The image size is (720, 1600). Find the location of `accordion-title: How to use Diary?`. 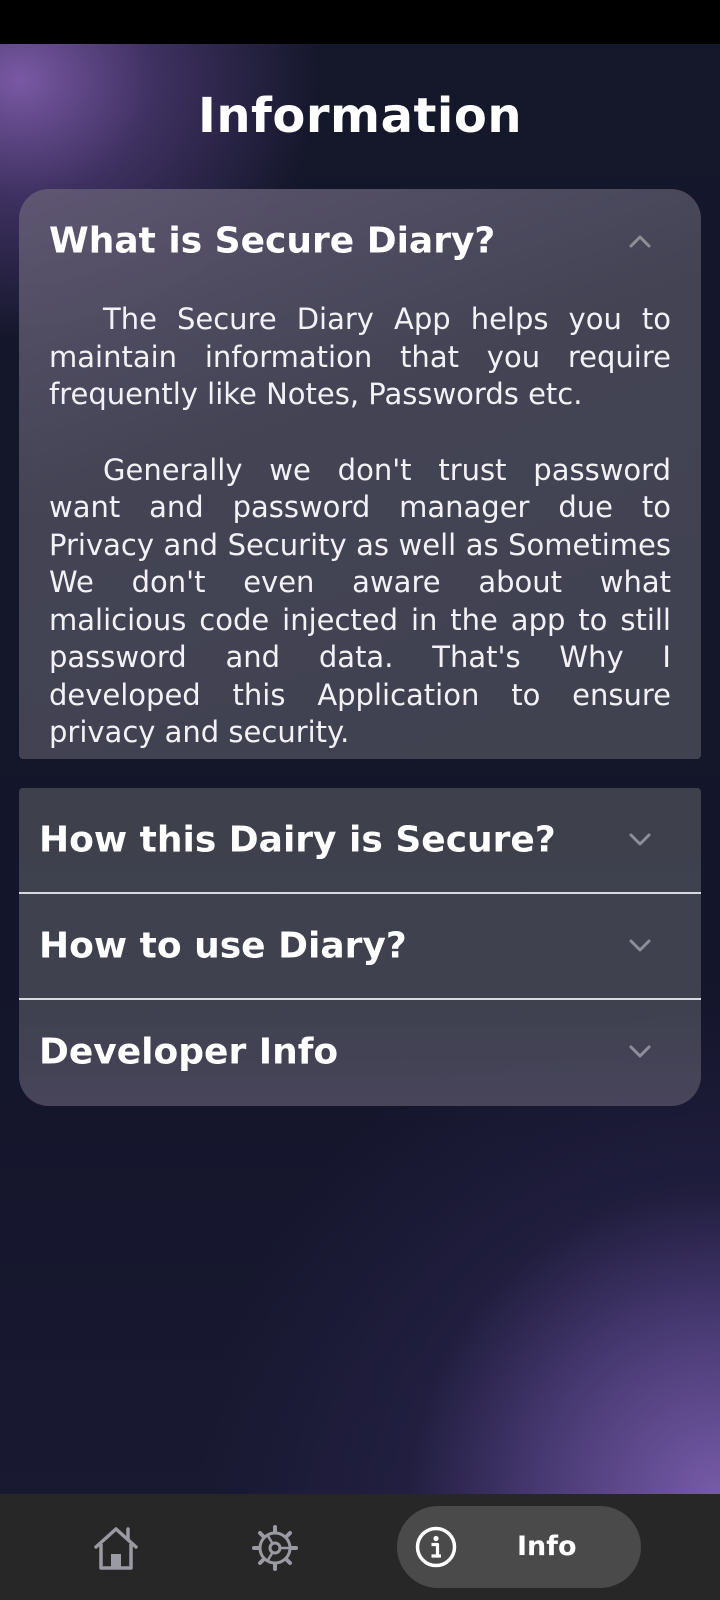

accordion-title: How to use Diary? is located at coordinates (223, 946).